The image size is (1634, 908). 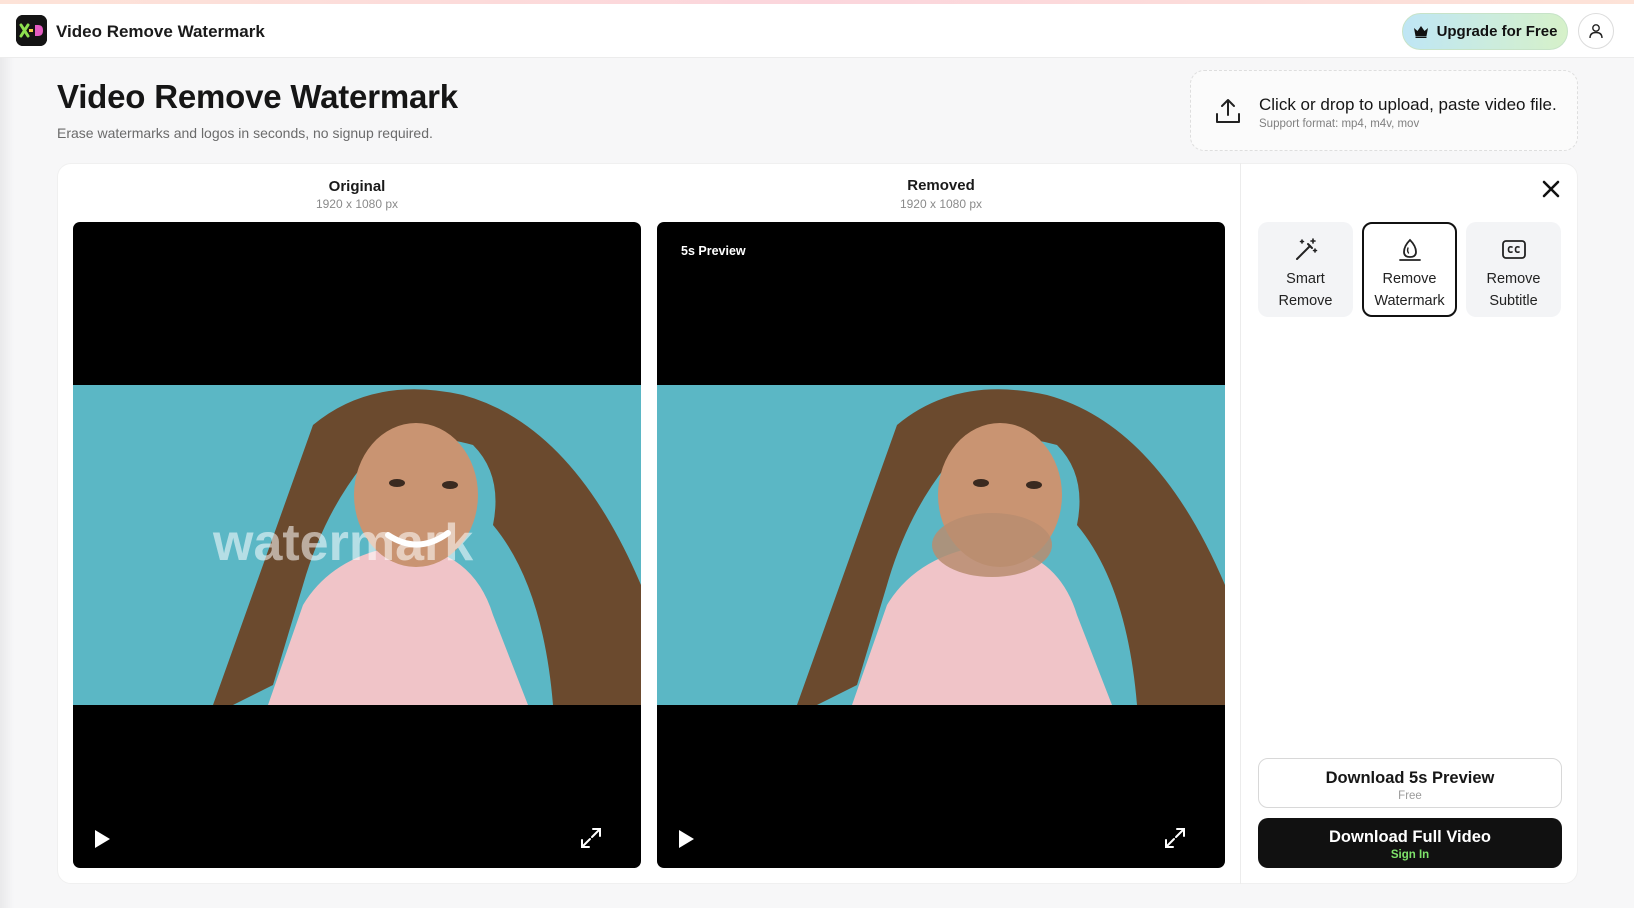 I want to click on upload-formats: Support format: mp4, m4v, mov, so click(x=1339, y=124).